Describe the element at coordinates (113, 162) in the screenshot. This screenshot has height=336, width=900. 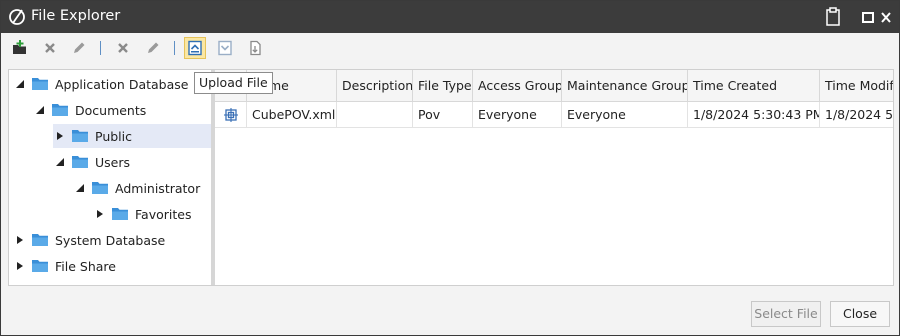
I see `tree-node-label: Users` at that location.